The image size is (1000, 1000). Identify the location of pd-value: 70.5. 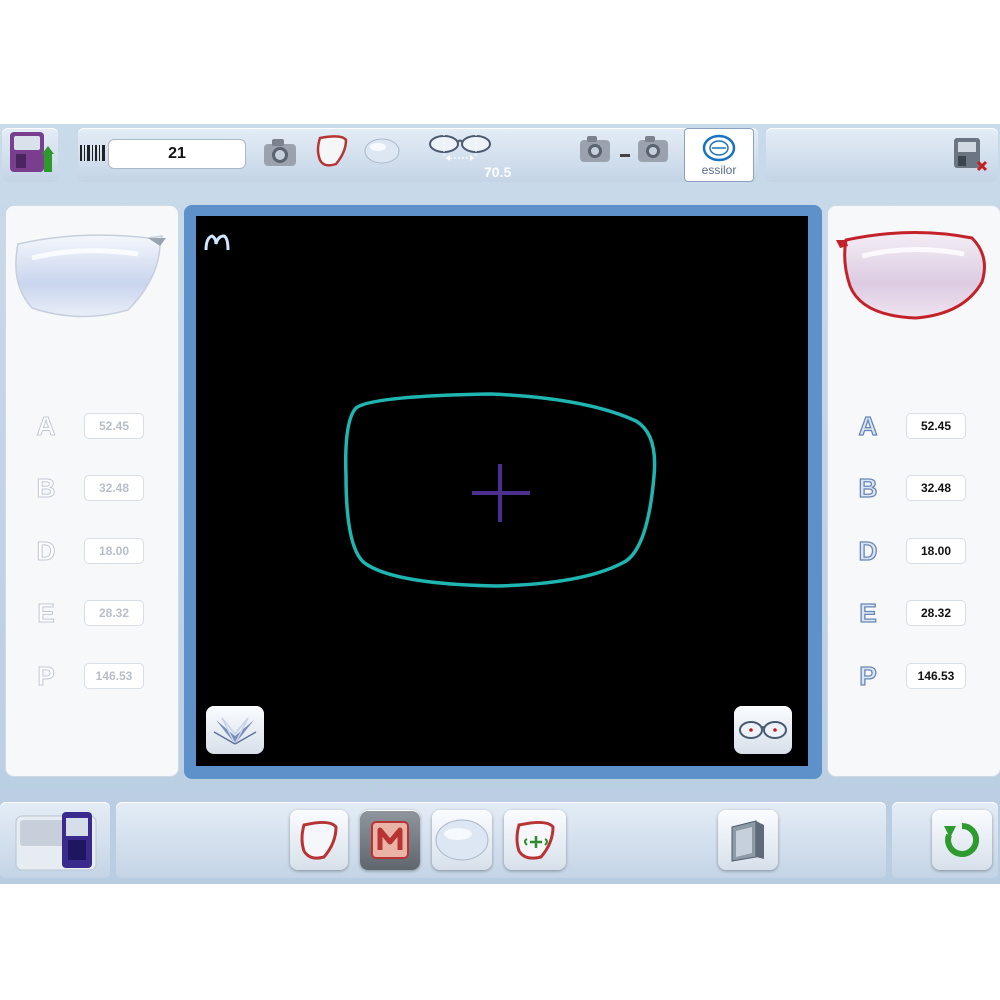
(498, 172).